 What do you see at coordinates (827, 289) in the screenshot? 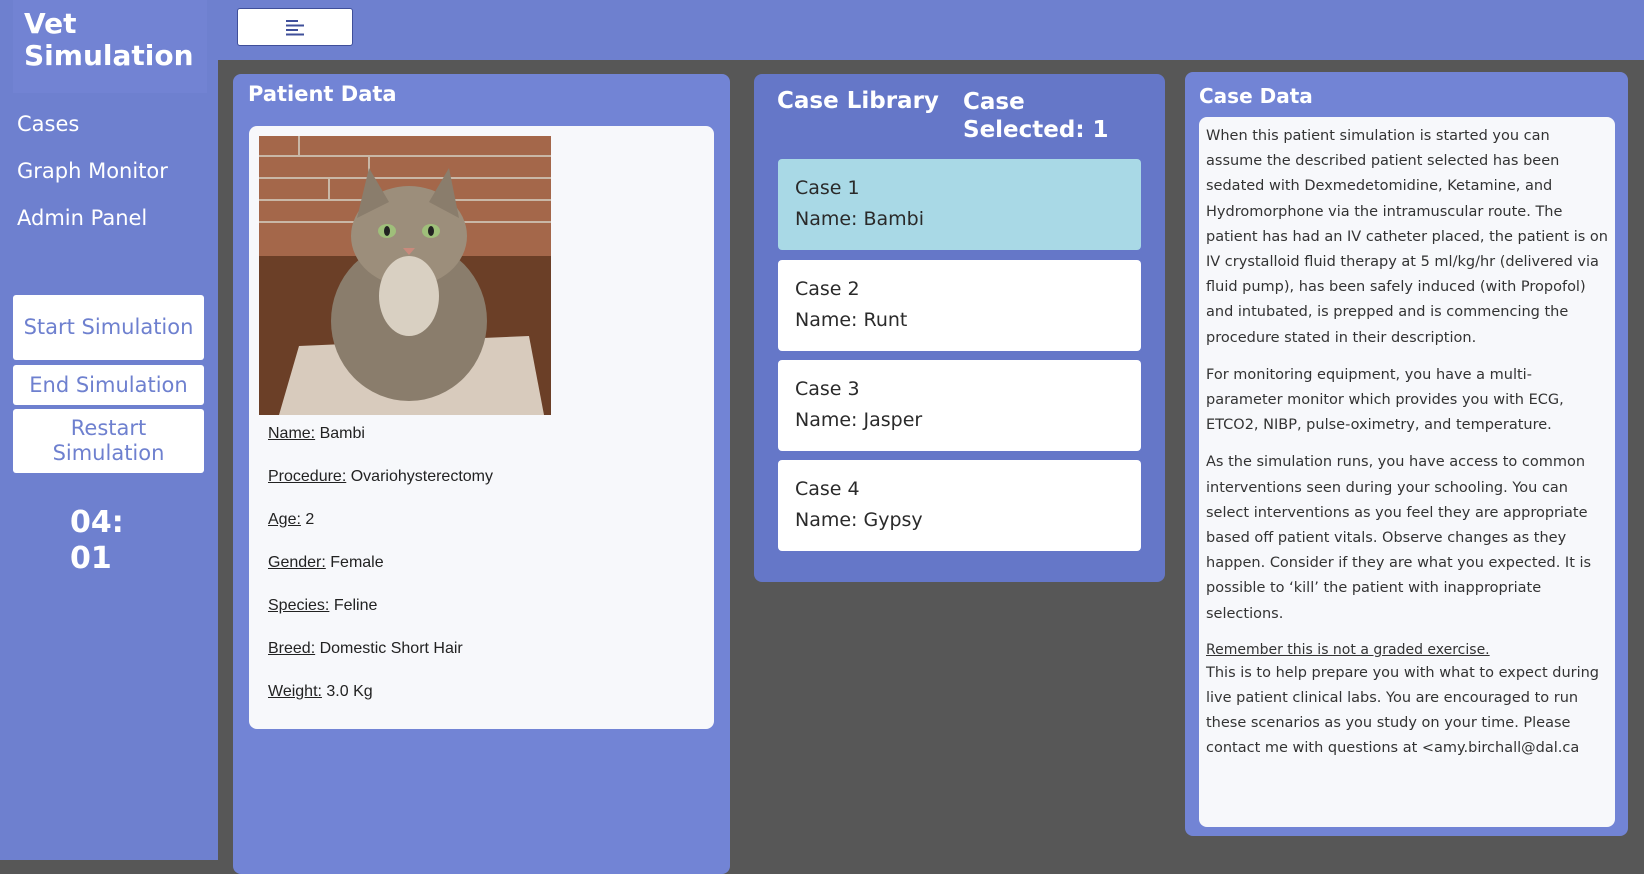
I see `case-number: Case 2` at bounding box center [827, 289].